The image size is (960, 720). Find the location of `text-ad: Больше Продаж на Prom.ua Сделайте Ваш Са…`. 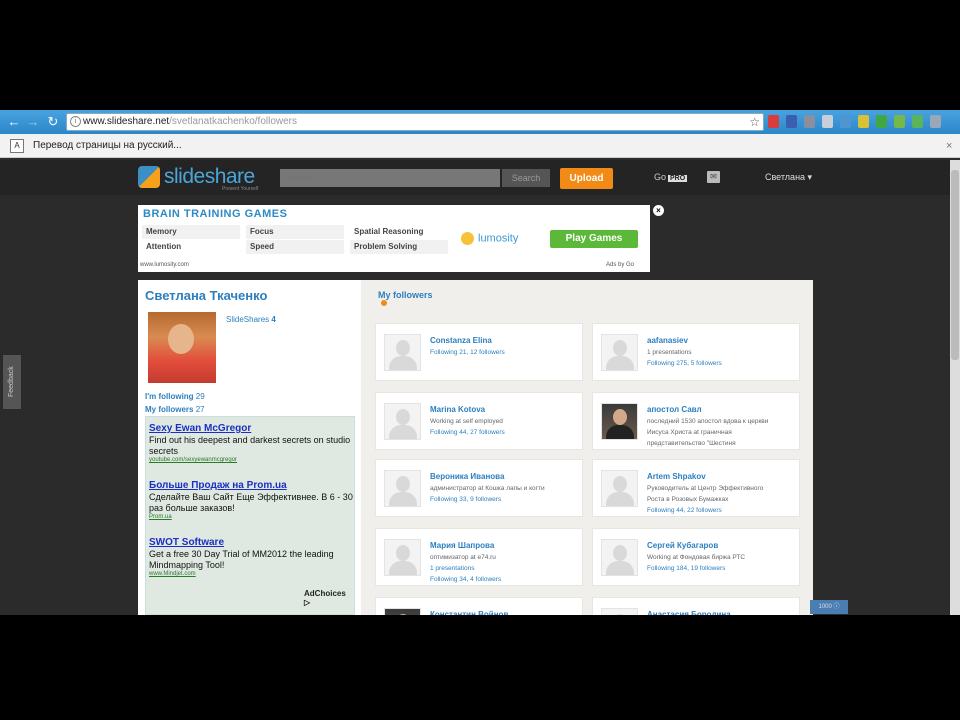

text-ad: Больше Продаж на Prom.ua Сделайте Ваш Са… is located at coordinates (251, 500).